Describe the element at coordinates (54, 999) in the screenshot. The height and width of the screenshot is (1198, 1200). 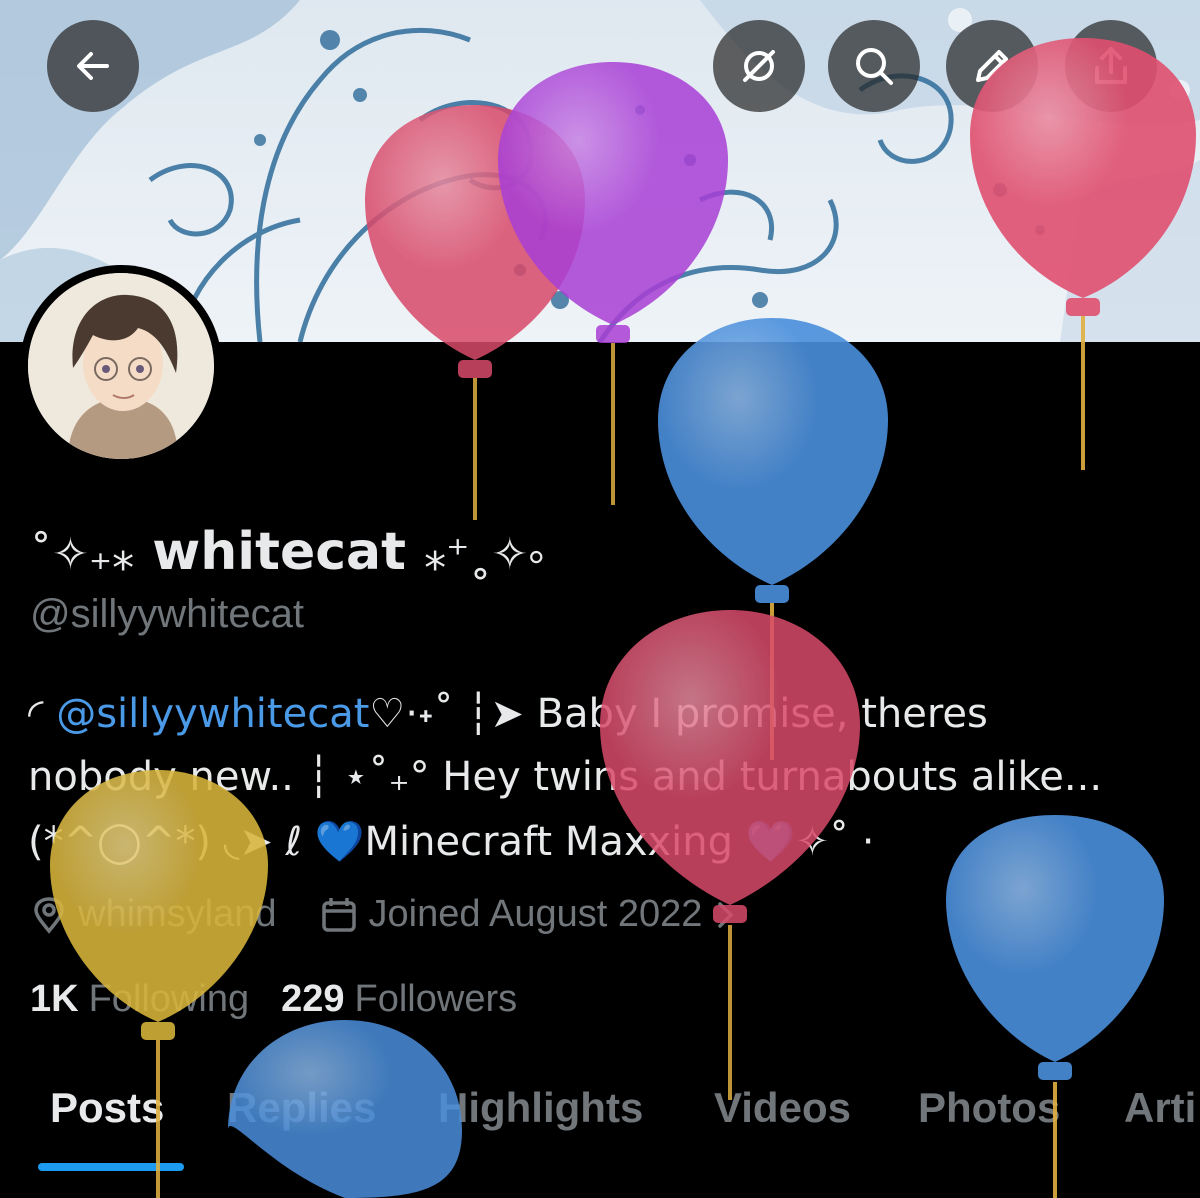
I see `following-count: 1K` at that location.